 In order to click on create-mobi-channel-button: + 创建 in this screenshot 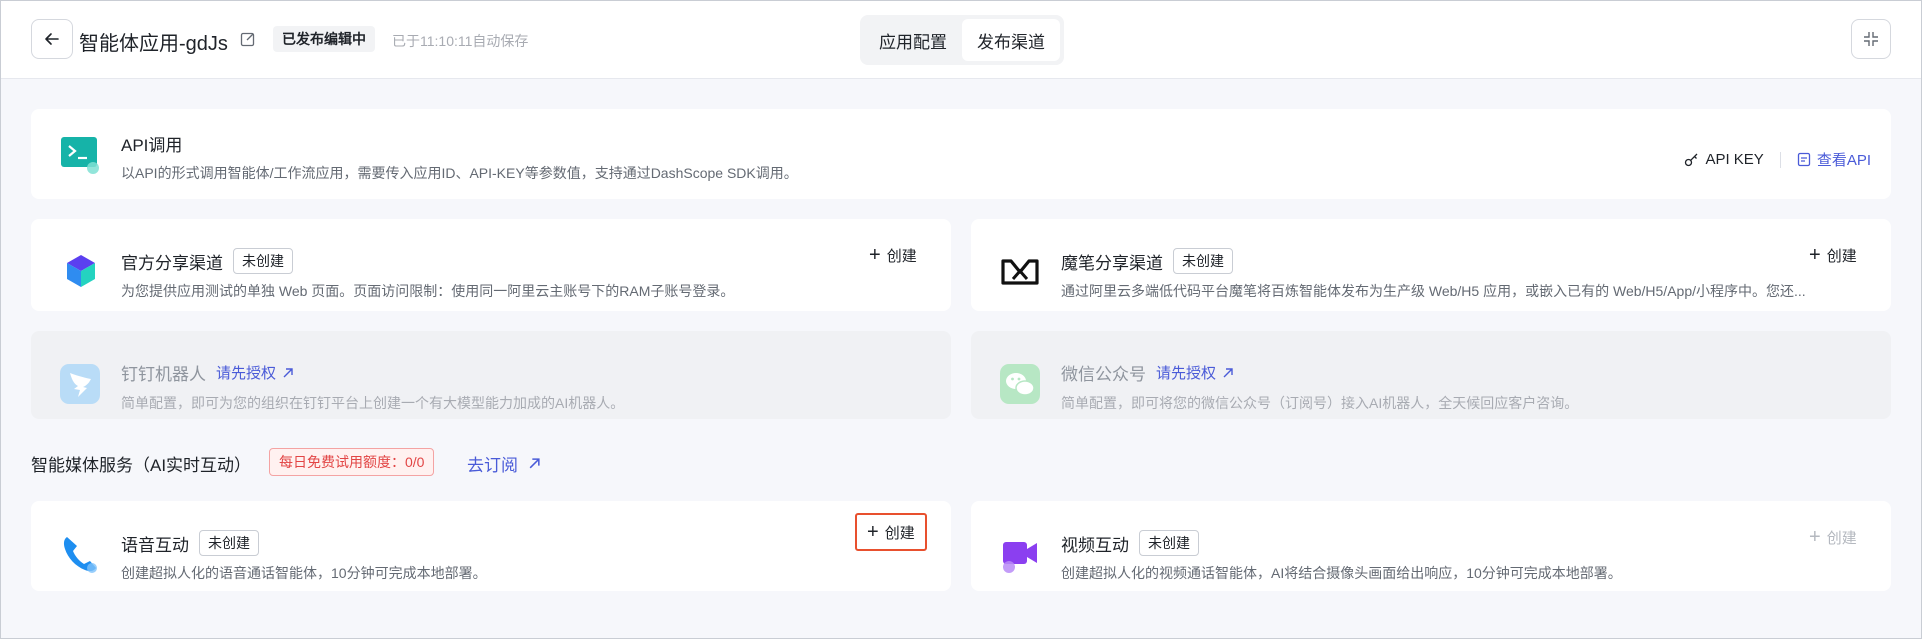, I will do `click(1833, 255)`.